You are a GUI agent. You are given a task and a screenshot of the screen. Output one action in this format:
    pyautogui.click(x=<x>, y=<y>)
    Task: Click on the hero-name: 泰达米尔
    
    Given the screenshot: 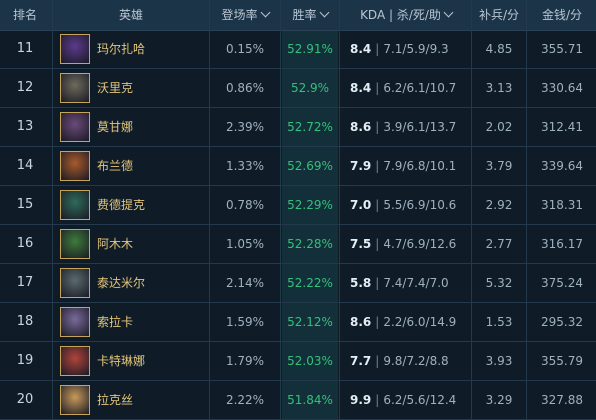 What is the action you would take?
    pyautogui.click(x=121, y=283)
    